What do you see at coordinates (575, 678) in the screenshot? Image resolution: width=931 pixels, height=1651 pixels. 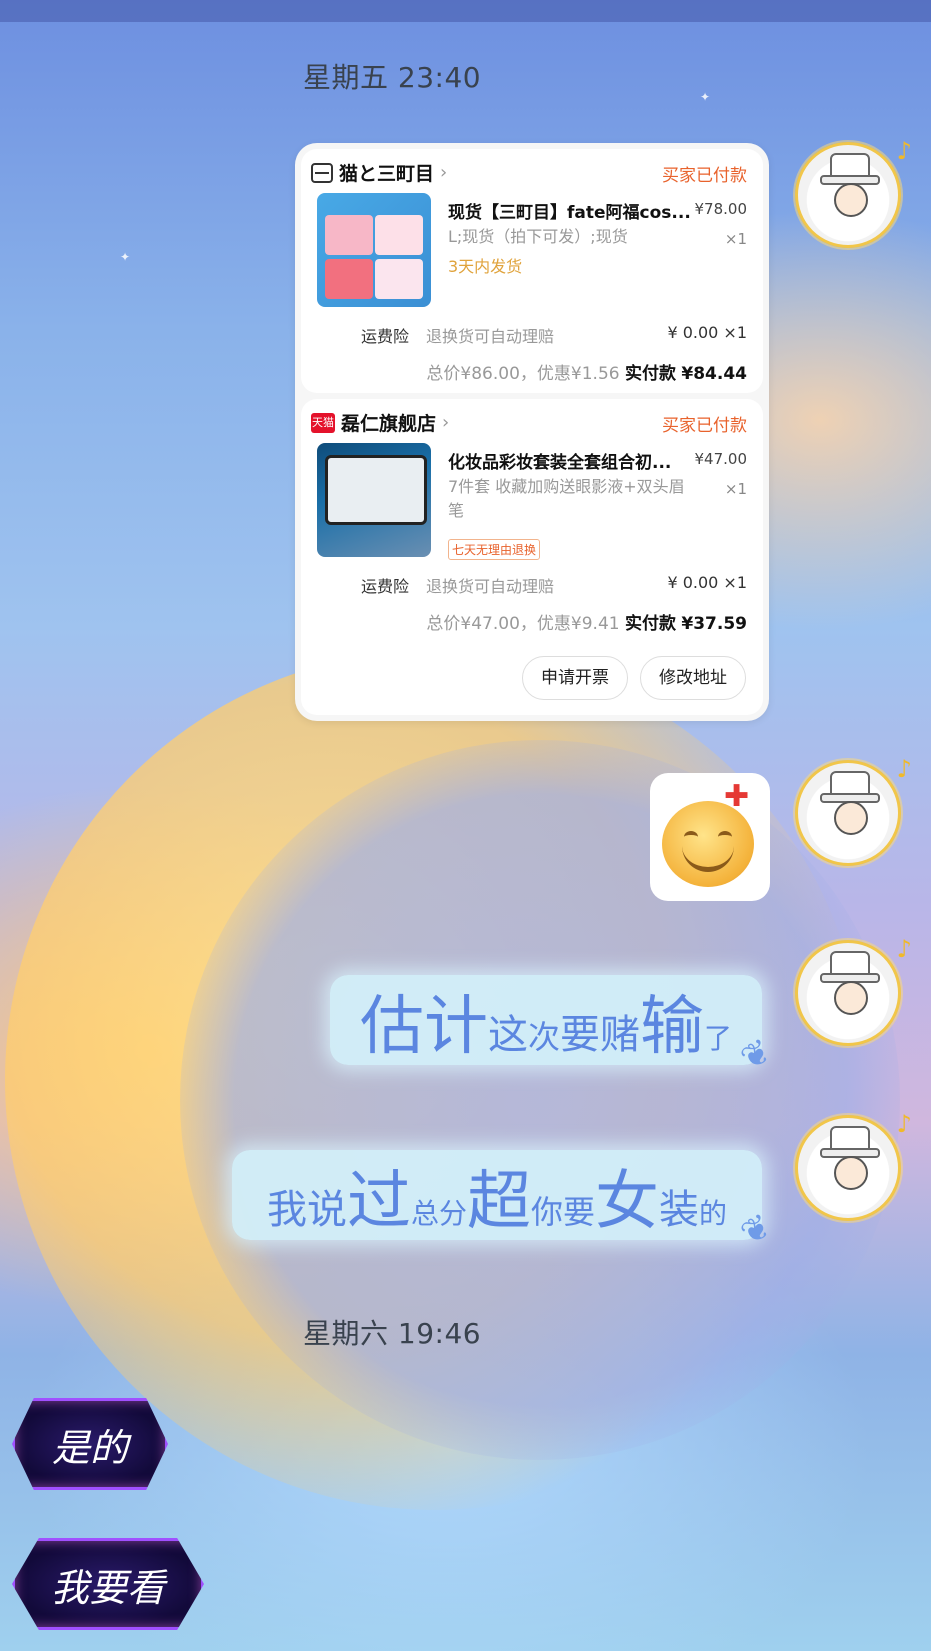 I see `invoice-button: 申请开票` at bounding box center [575, 678].